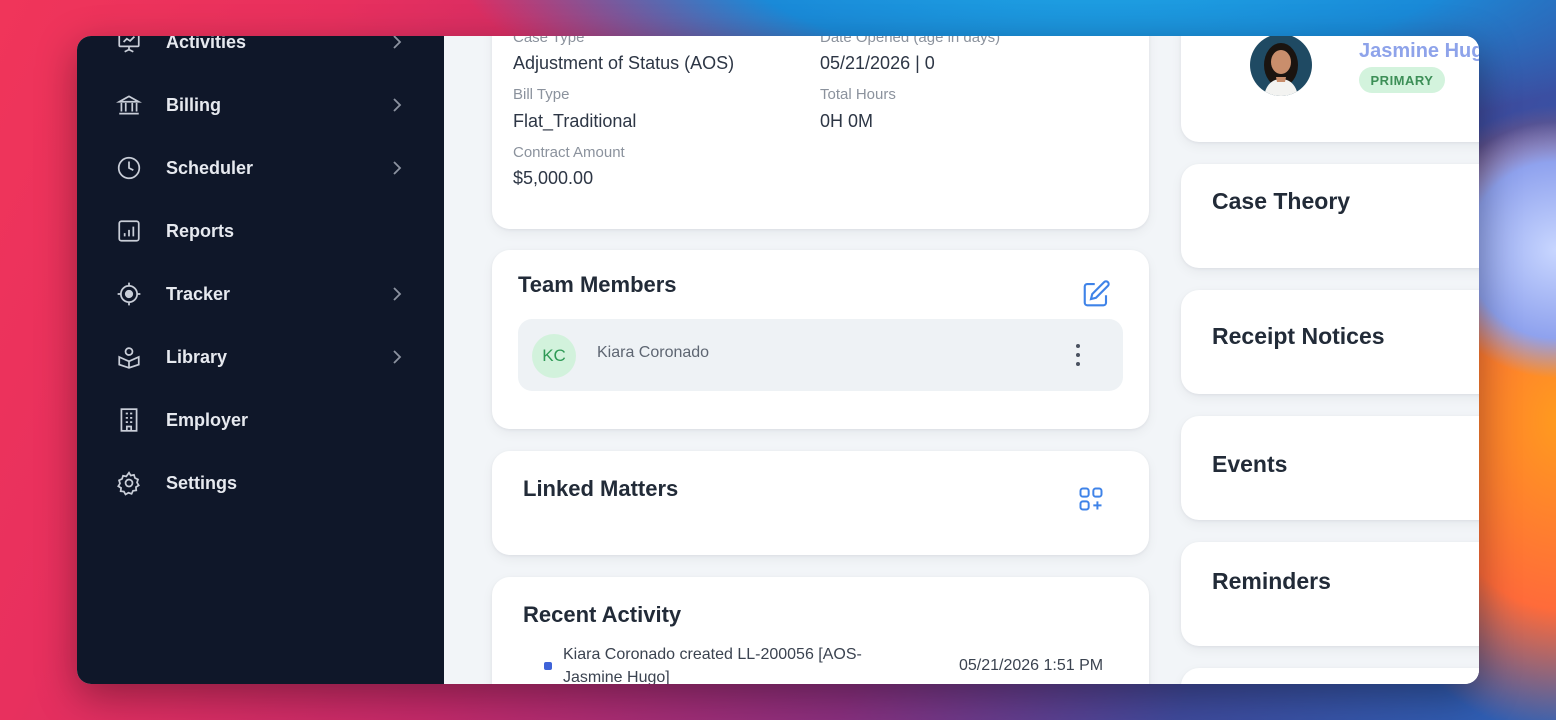 This screenshot has height=720, width=1556. What do you see at coordinates (1330, 676) in the screenshot?
I see `next-panel-card` at bounding box center [1330, 676].